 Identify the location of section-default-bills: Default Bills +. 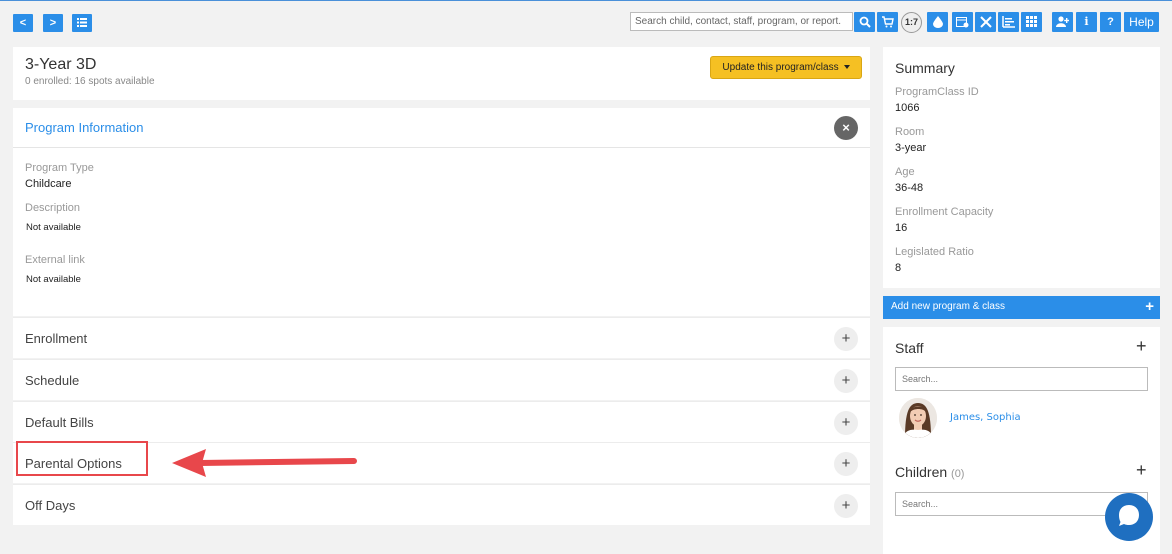
(441, 421).